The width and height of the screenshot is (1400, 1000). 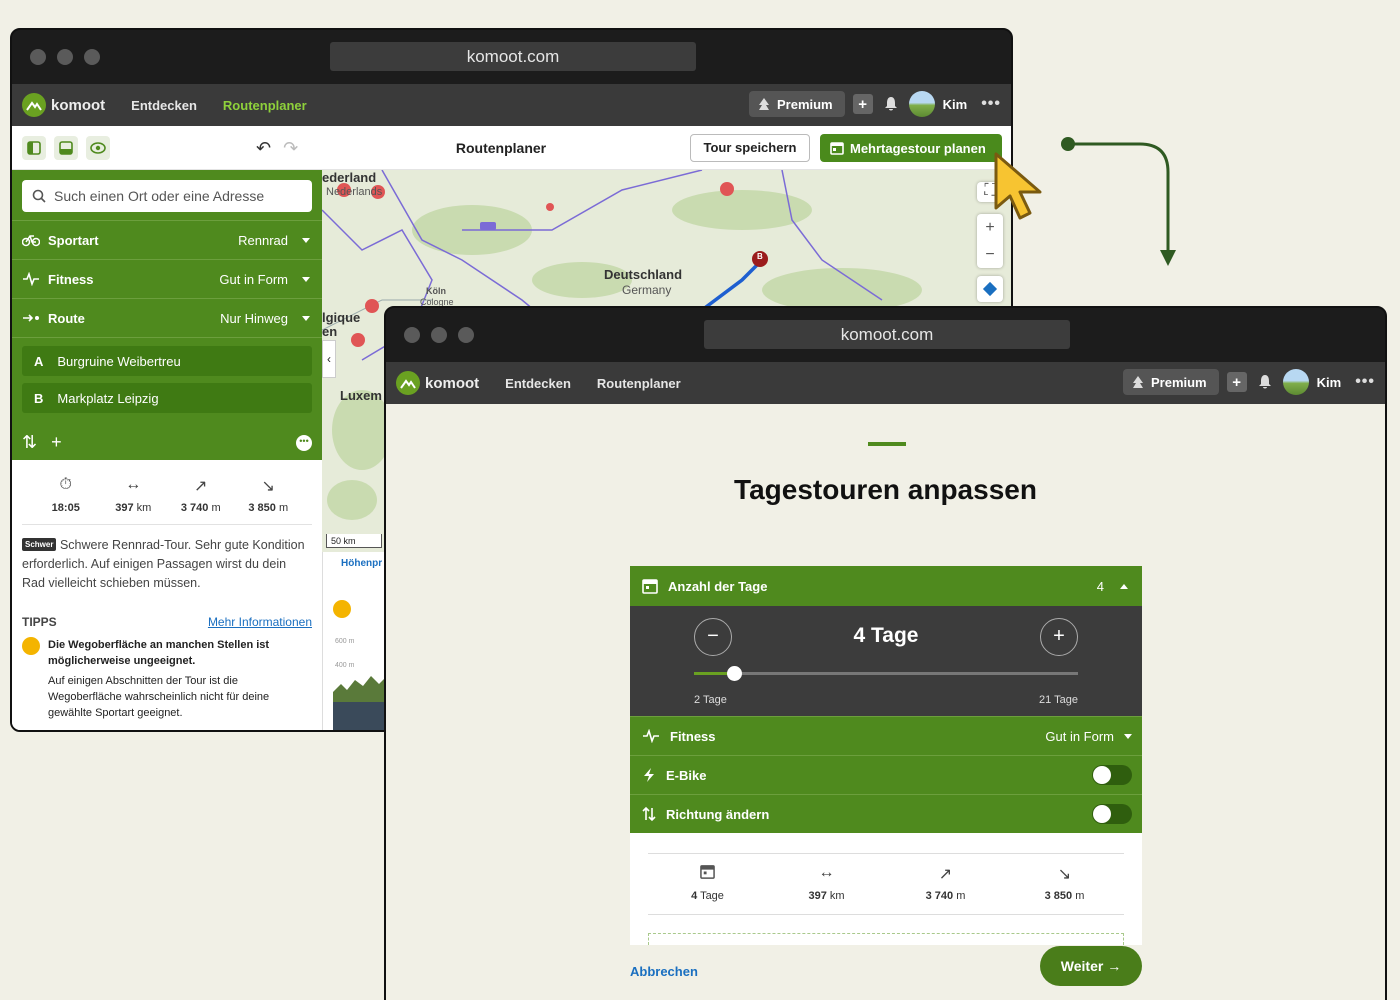 What do you see at coordinates (1112, 814) in the screenshot?
I see `reverse-direction-toggle` at bounding box center [1112, 814].